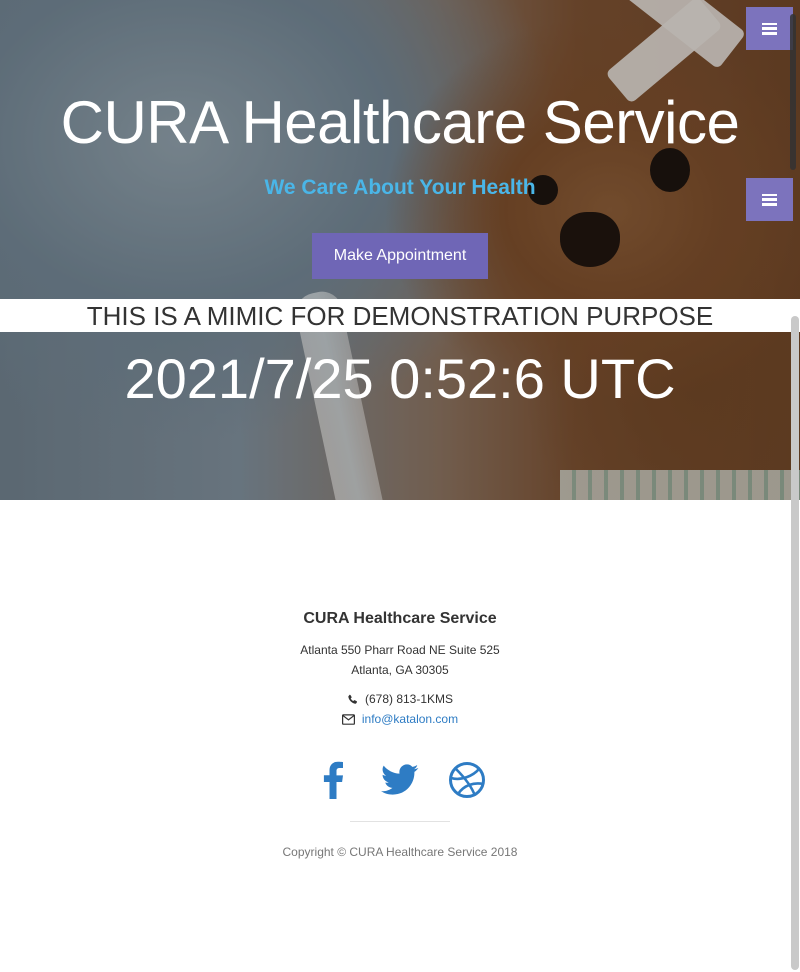  Describe the element at coordinates (333, 780) in the screenshot. I see `facebook-icon` at that location.